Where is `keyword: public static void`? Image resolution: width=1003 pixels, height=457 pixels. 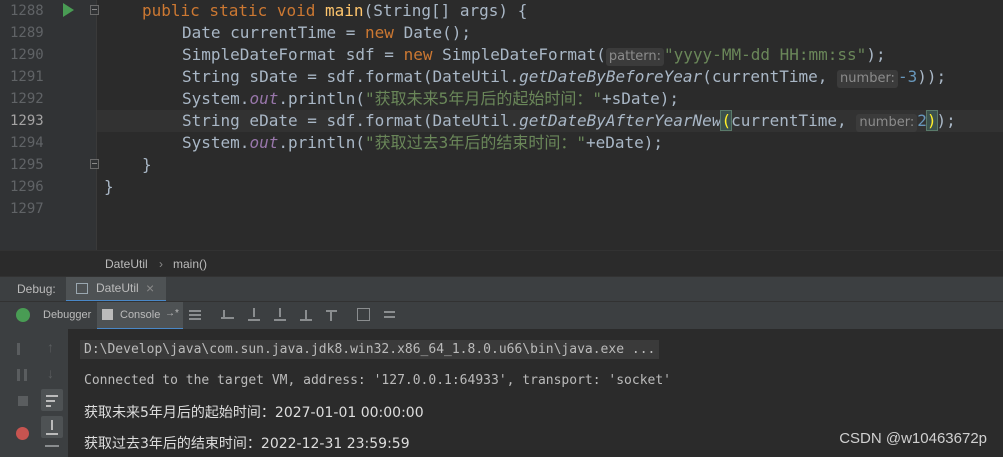
keyword: public static void is located at coordinates (234, 10).